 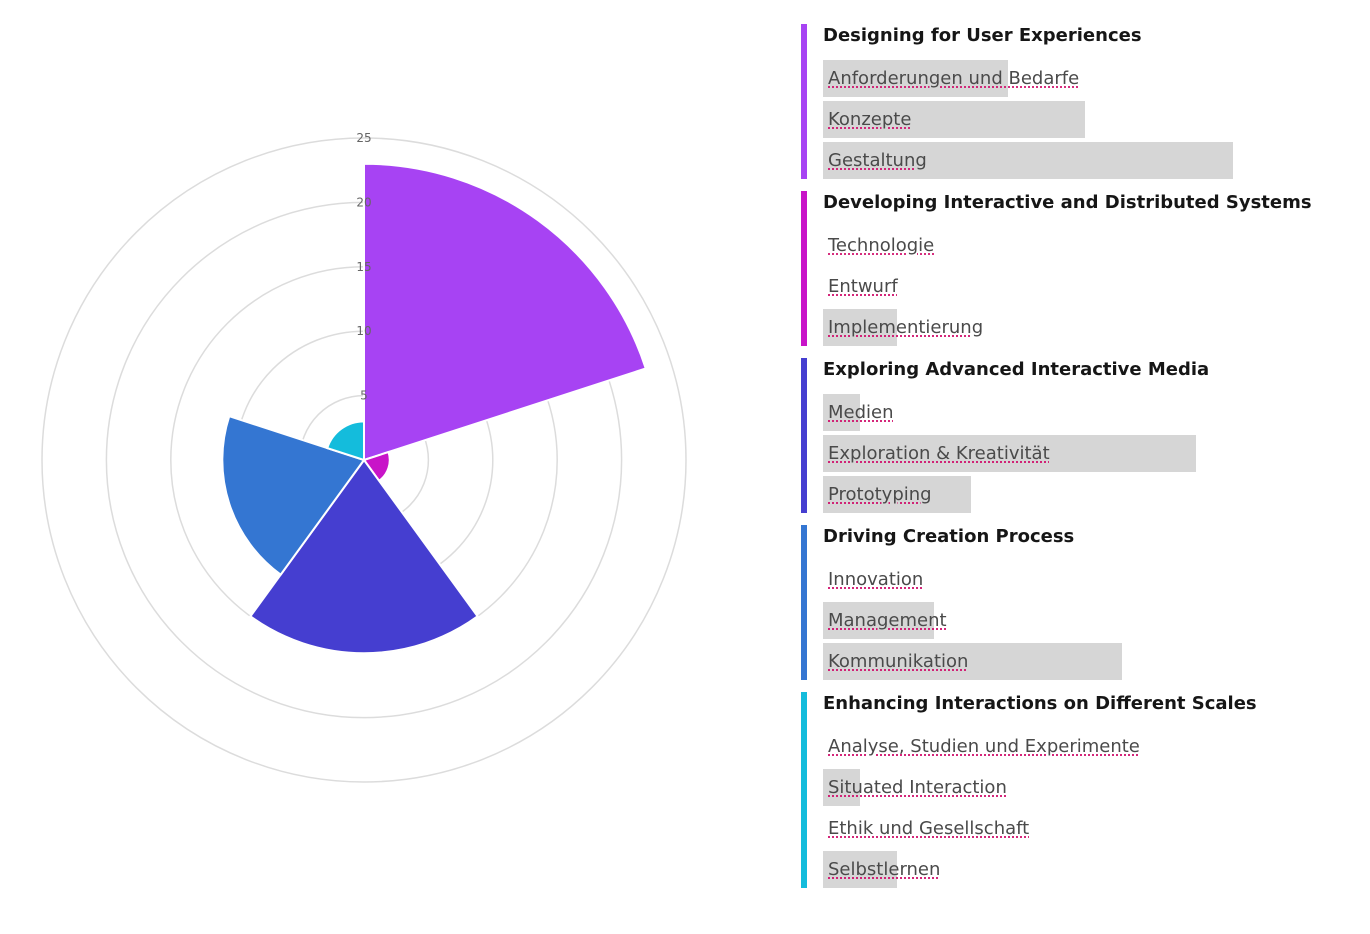 I want to click on legend-item: Technologie, so click(x=1082, y=247).